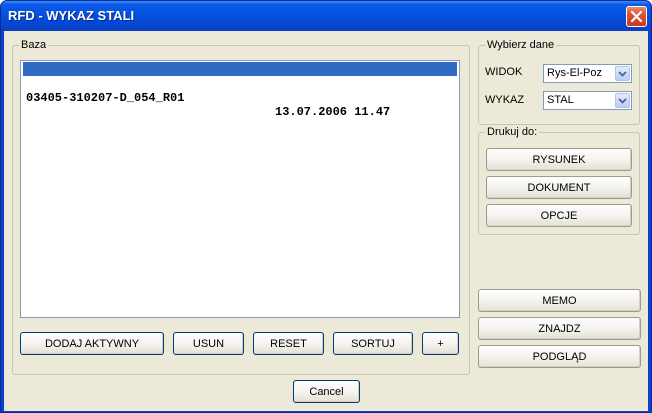 Image resolution: width=652 pixels, height=413 pixels. I want to click on opcje-button: OPCJE, so click(559, 215).